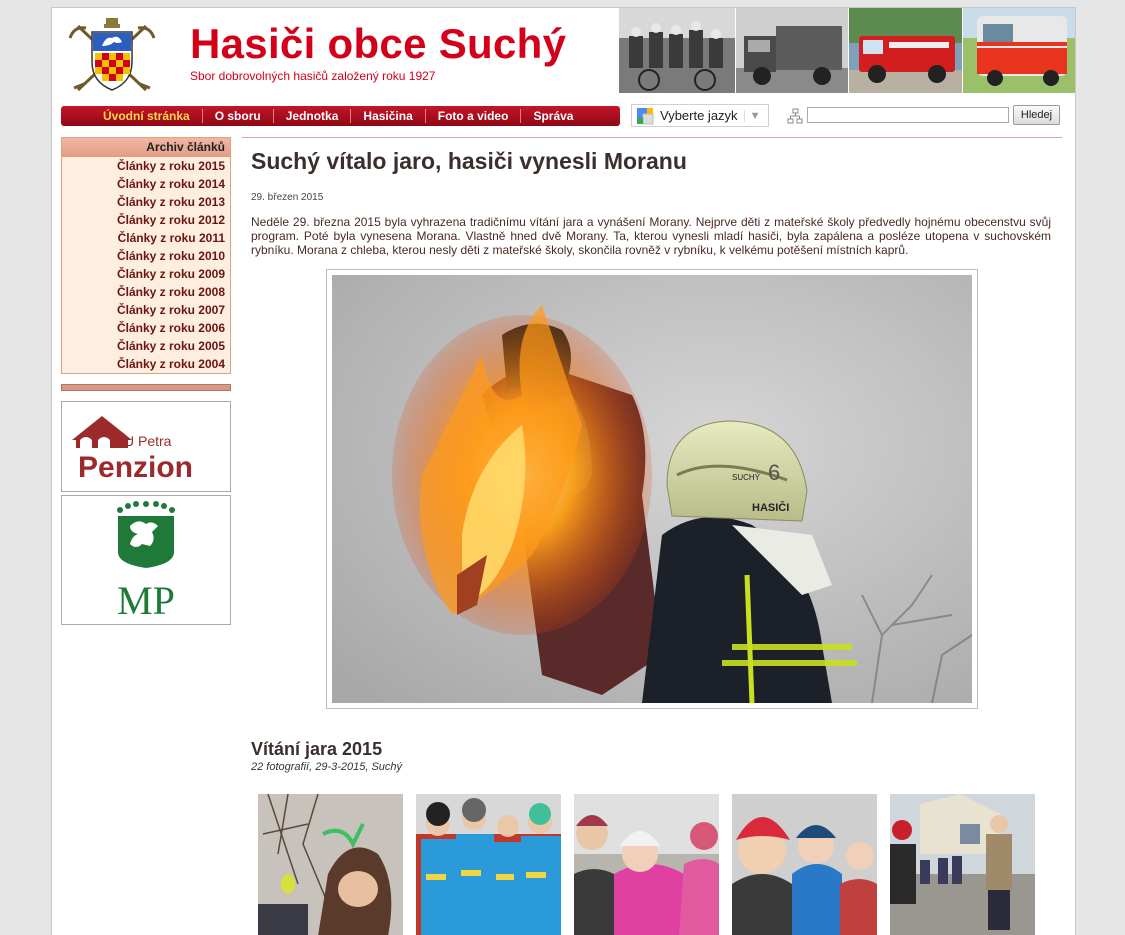 The height and width of the screenshot is (935, 1125). I want to click on gallery-title: Vítání jara 2015, so click(316, 749).